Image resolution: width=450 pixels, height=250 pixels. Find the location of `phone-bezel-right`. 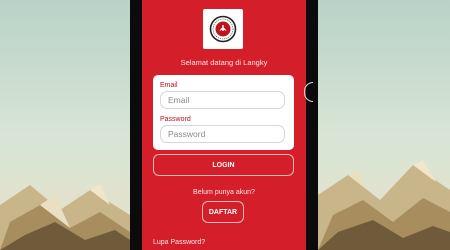

phone-bezel-right is located at coordinates (312, 125).